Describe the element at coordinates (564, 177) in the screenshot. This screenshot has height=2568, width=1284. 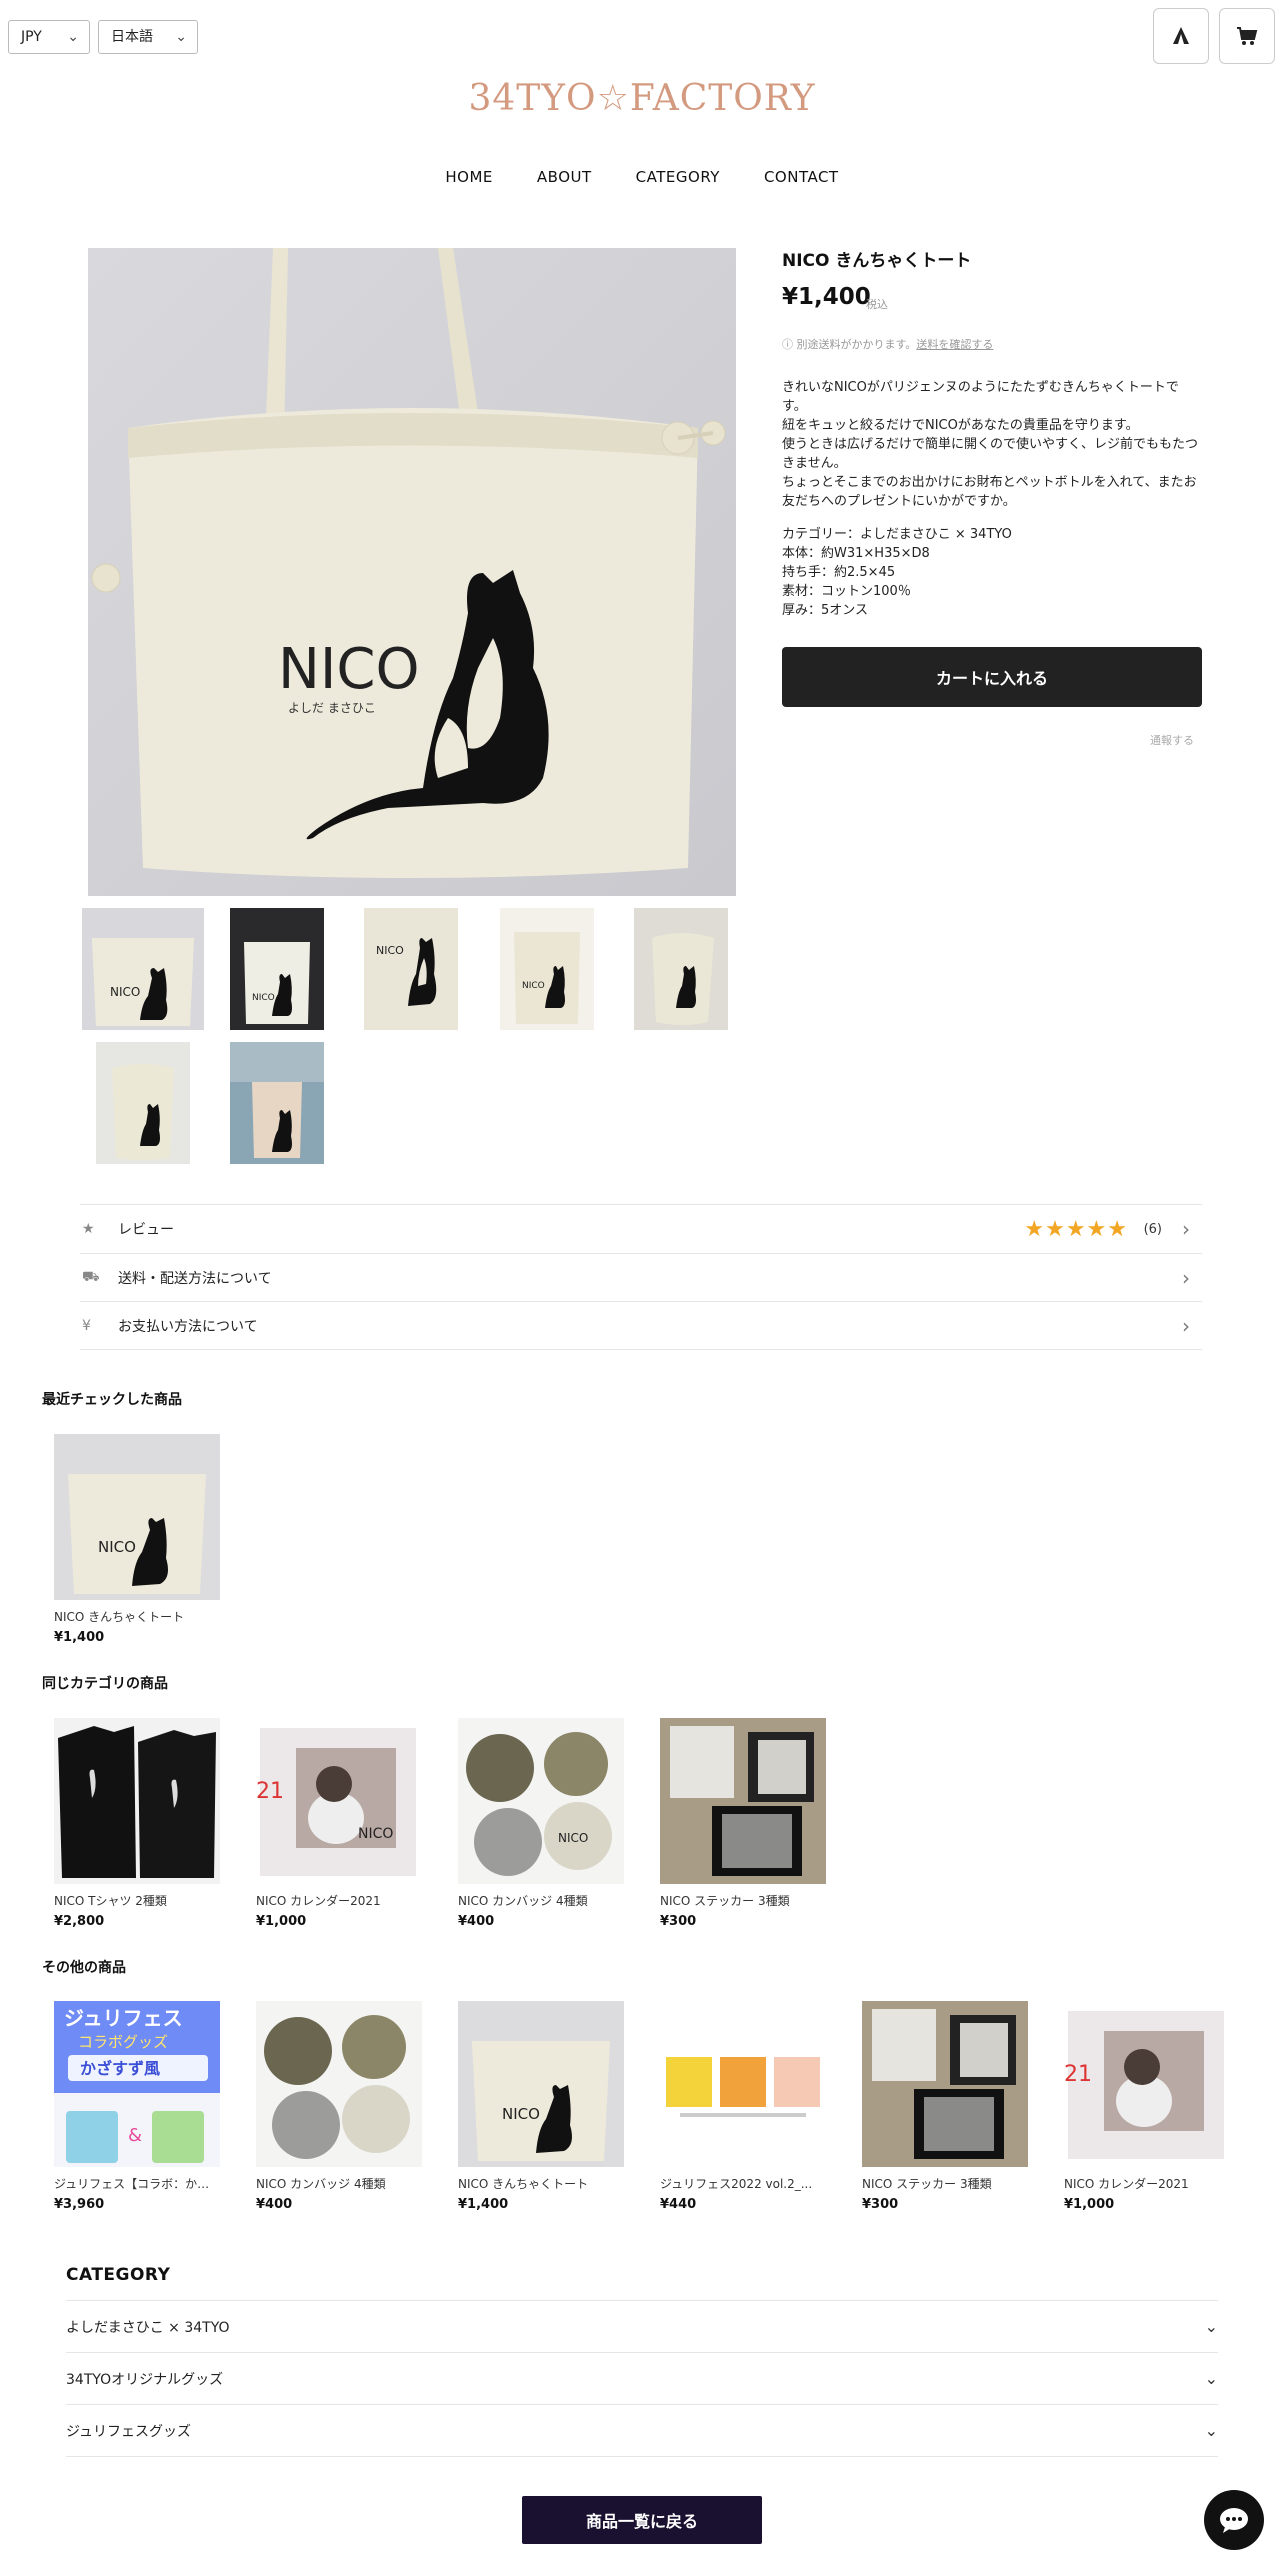
I see `nav-about: ABOUT` at that location.